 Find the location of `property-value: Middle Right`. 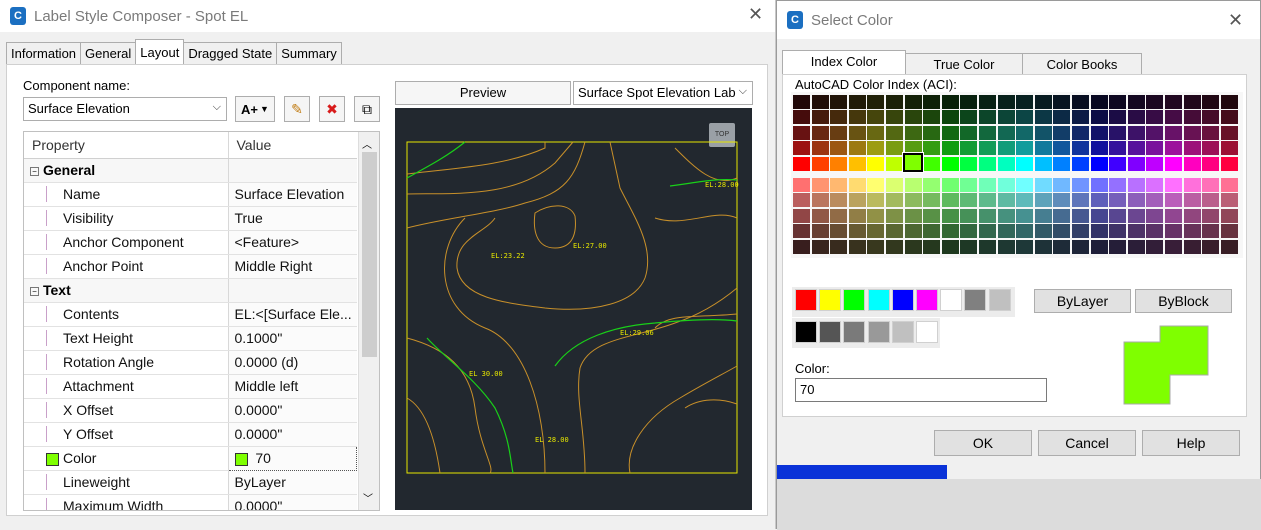

property-value: Middle Right is located at coordinates (292, 266).